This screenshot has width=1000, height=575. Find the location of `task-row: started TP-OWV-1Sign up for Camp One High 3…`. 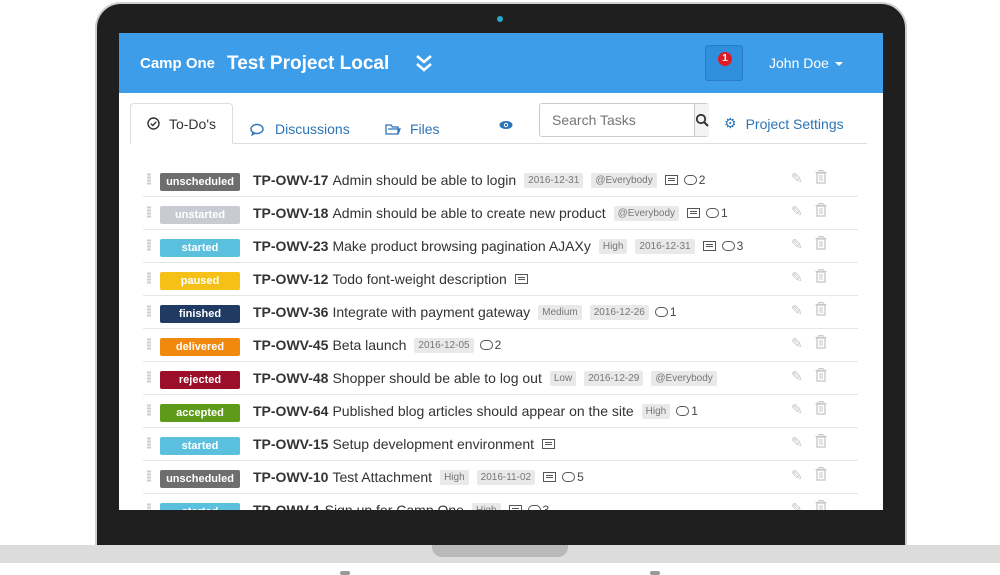

task-row: started TP-OWV-1Sign up for Camp One High 3… is located at coordinates (500, 502).